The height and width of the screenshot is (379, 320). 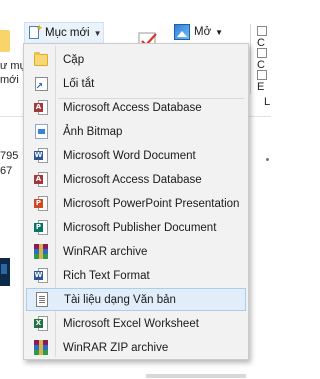 I want to click on menu-item-label: Microsoft Excel Worksheet, so click(x=131, y=323).